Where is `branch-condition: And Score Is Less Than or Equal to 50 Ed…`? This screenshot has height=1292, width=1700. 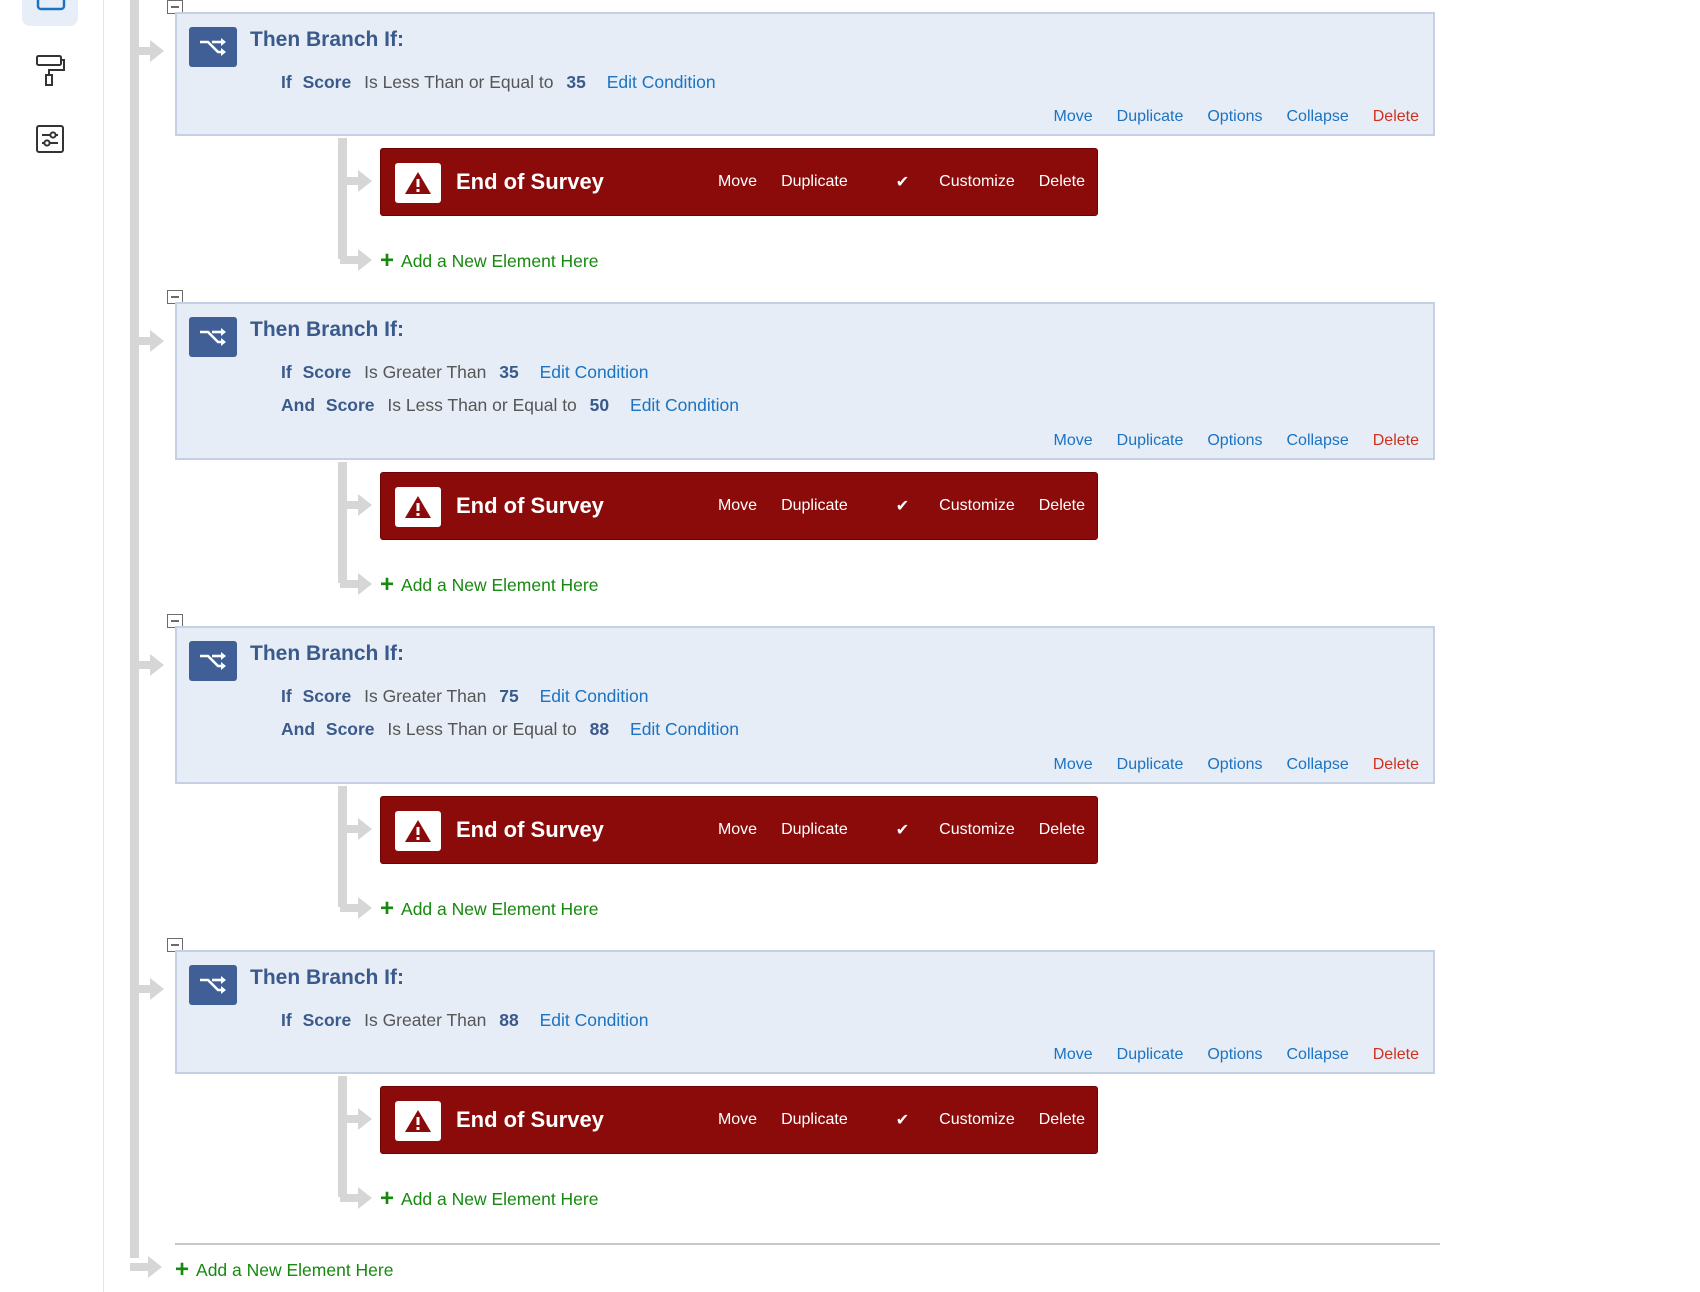
branch-condition: And Score Is Less Than or Equal to 50 Ed… is located at coordinates (510, 405).